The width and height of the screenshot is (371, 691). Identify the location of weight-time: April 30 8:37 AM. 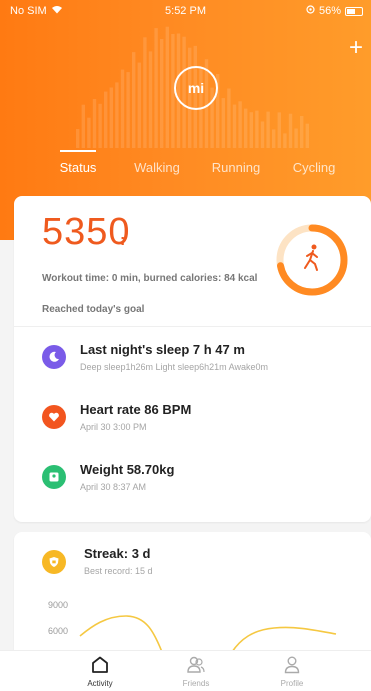
(113, 487).